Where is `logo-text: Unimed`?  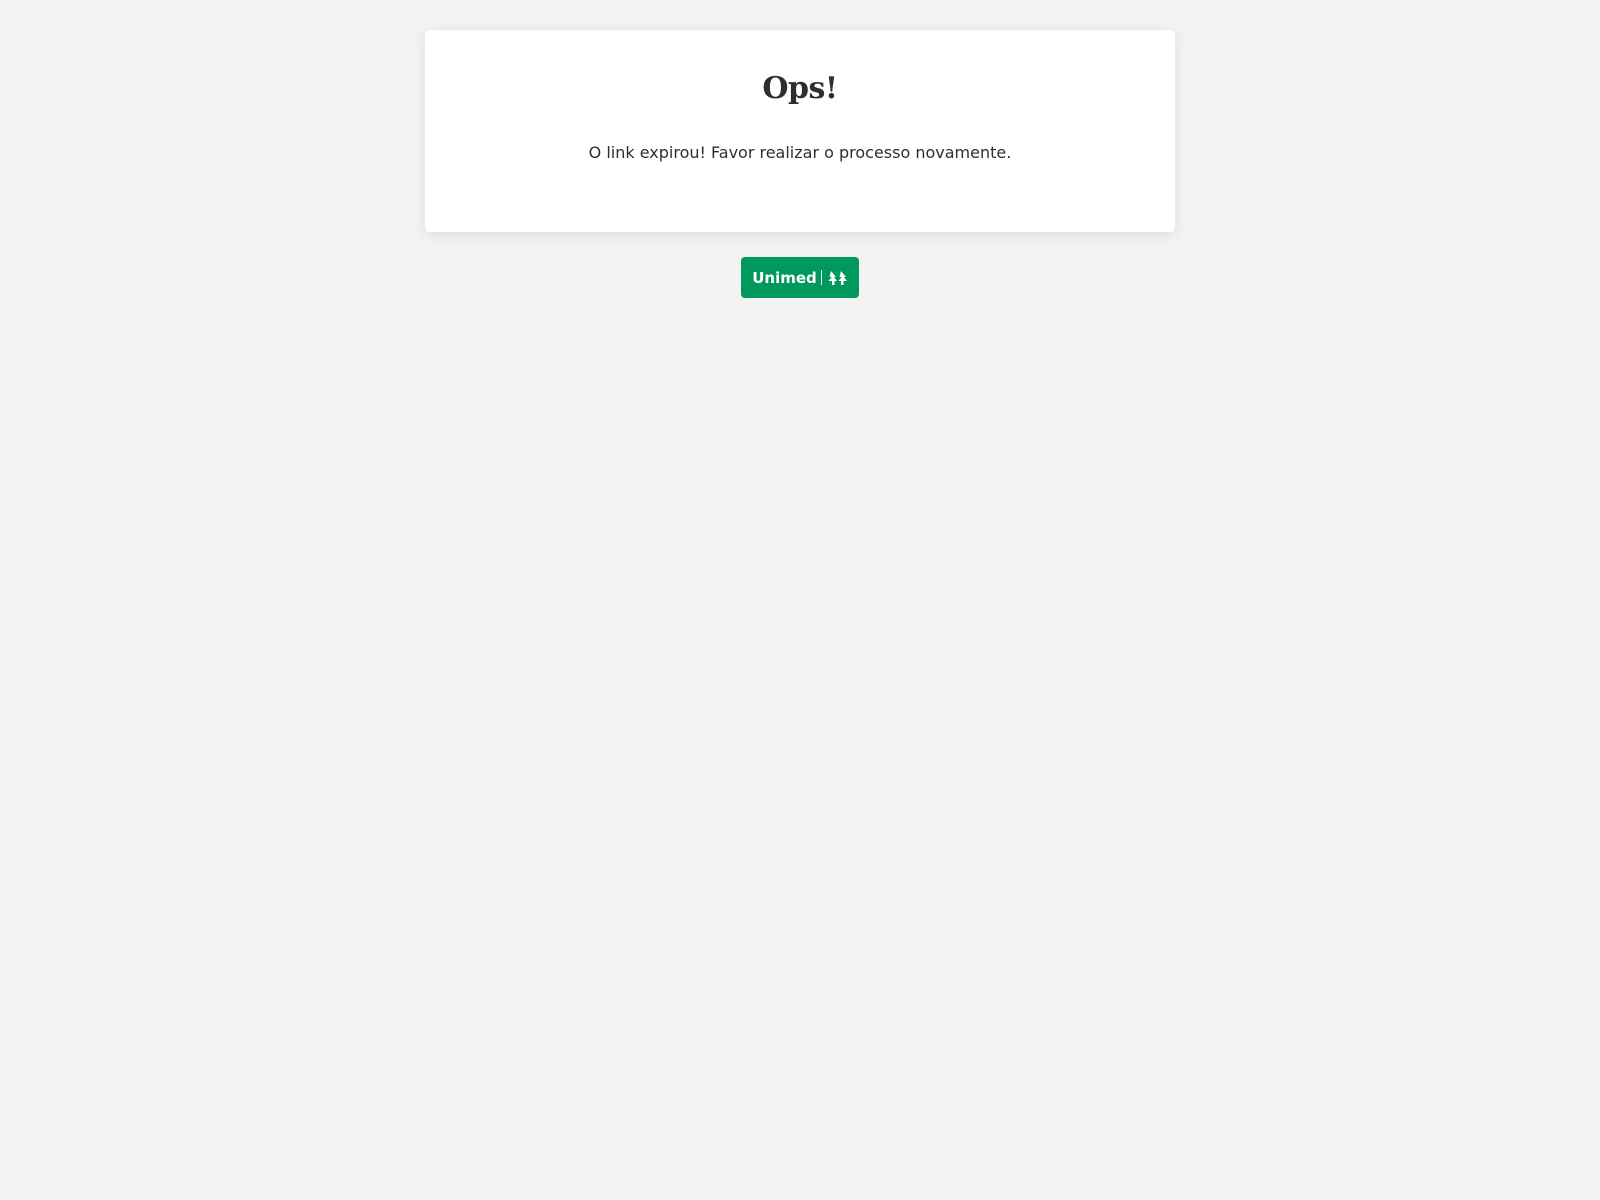 logo-text: Unimed is located at coordinates (784, 277).